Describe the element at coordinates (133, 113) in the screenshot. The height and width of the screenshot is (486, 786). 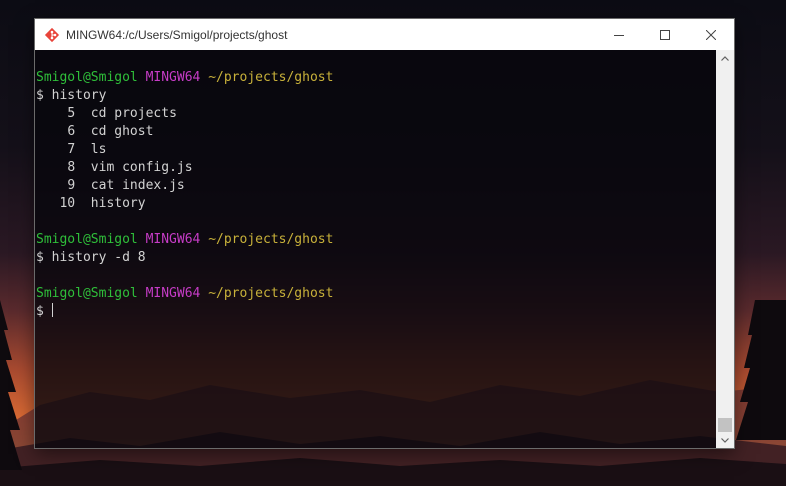
I see `history-command: cd projects` at that location.